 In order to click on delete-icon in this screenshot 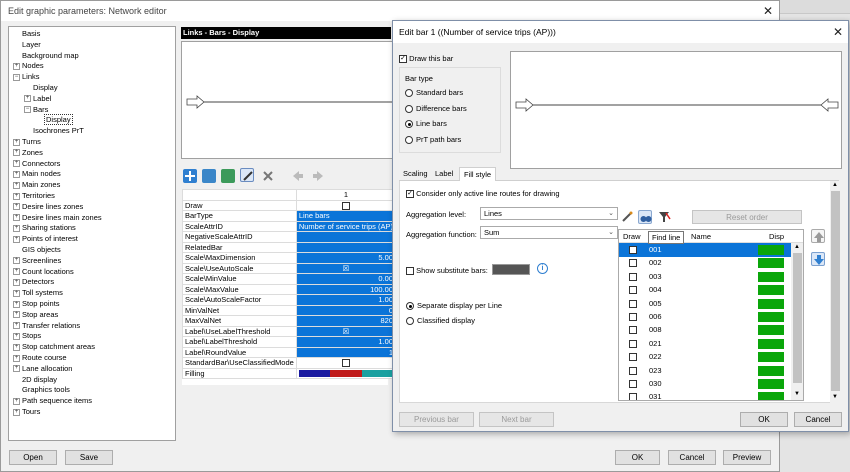, I will do `click(268, 176)`.